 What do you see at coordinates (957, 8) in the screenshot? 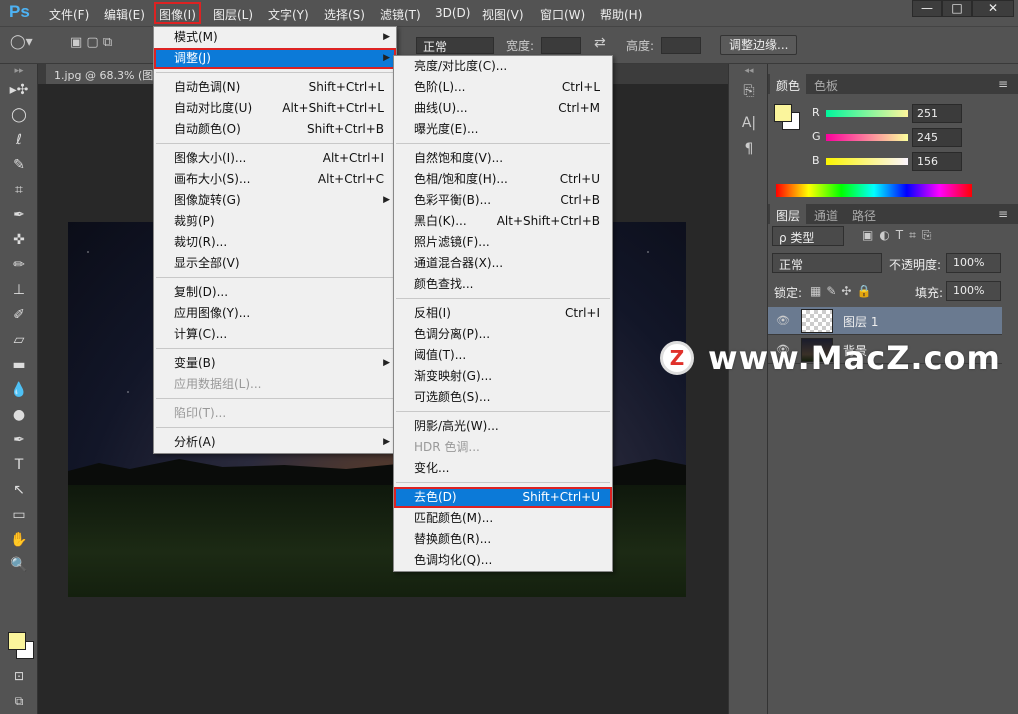
I see `maximize-button: □` at bounding box center [957, 8].